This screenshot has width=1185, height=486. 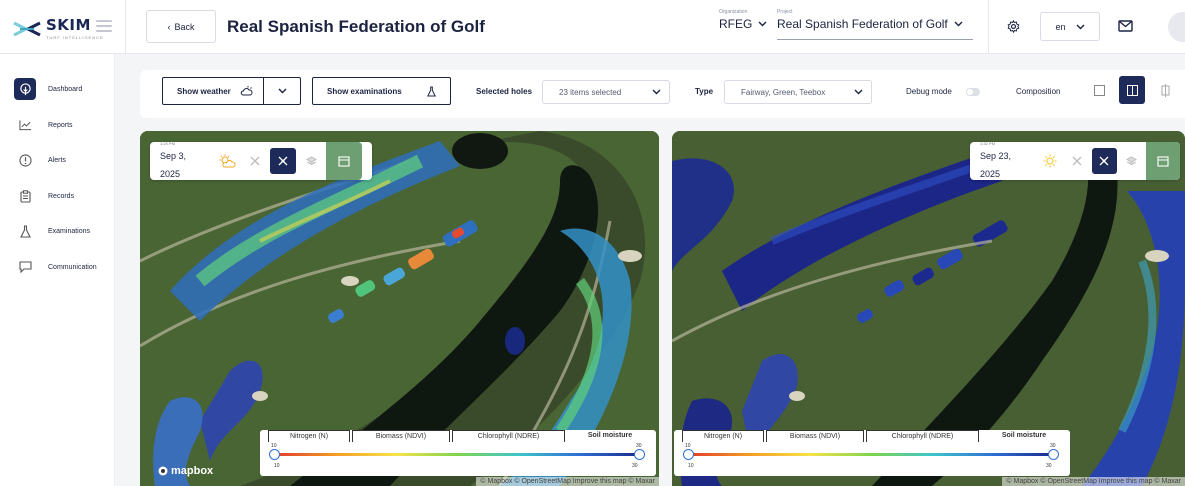 I want to click on cloud-sun-icon, so click(x=246, y=91).